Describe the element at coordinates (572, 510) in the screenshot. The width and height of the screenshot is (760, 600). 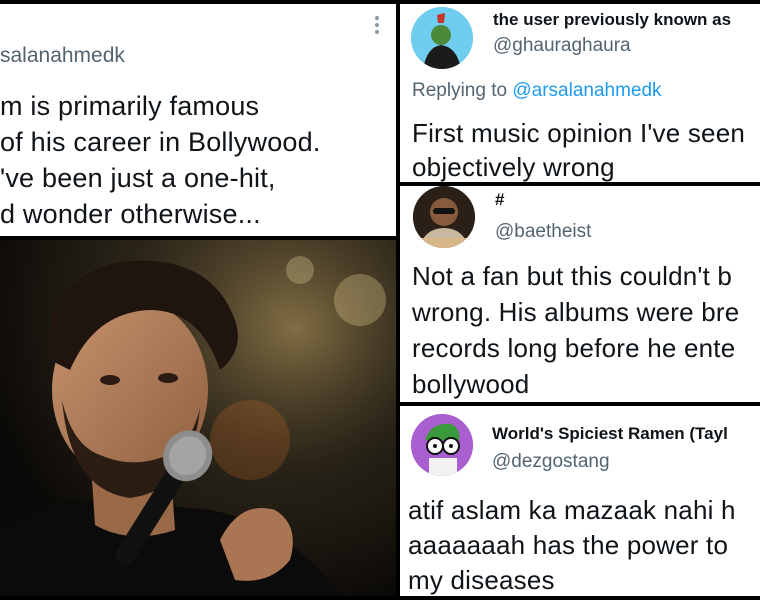
I see `reply-text-line: atif aslam ka mazaak nahi h` at that location.